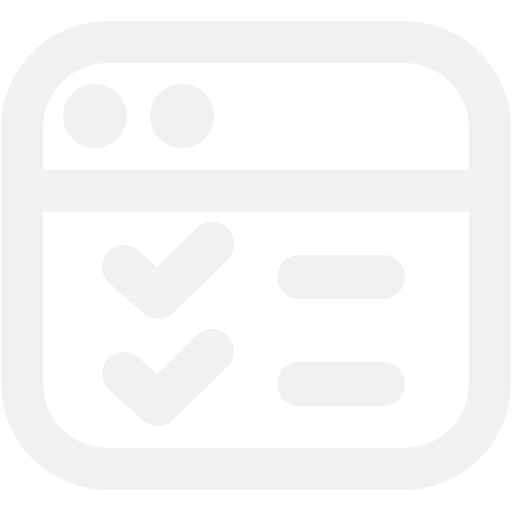 The height and width of the screenshot is (512, 512). What do you see at coordinates (168, 270) in the screenshot?
I see `checkmark-1-icon` at bounding box center [168, 270].